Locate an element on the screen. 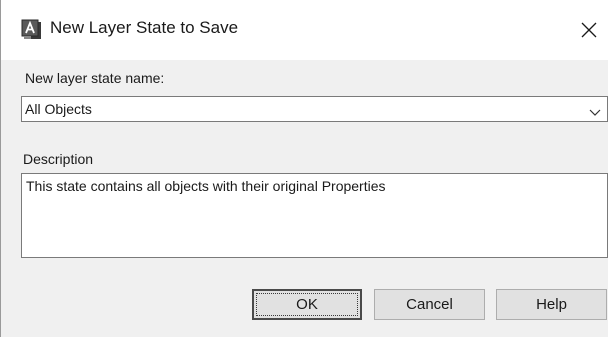  chevron-down-icon is located at coordinates (595, 110).